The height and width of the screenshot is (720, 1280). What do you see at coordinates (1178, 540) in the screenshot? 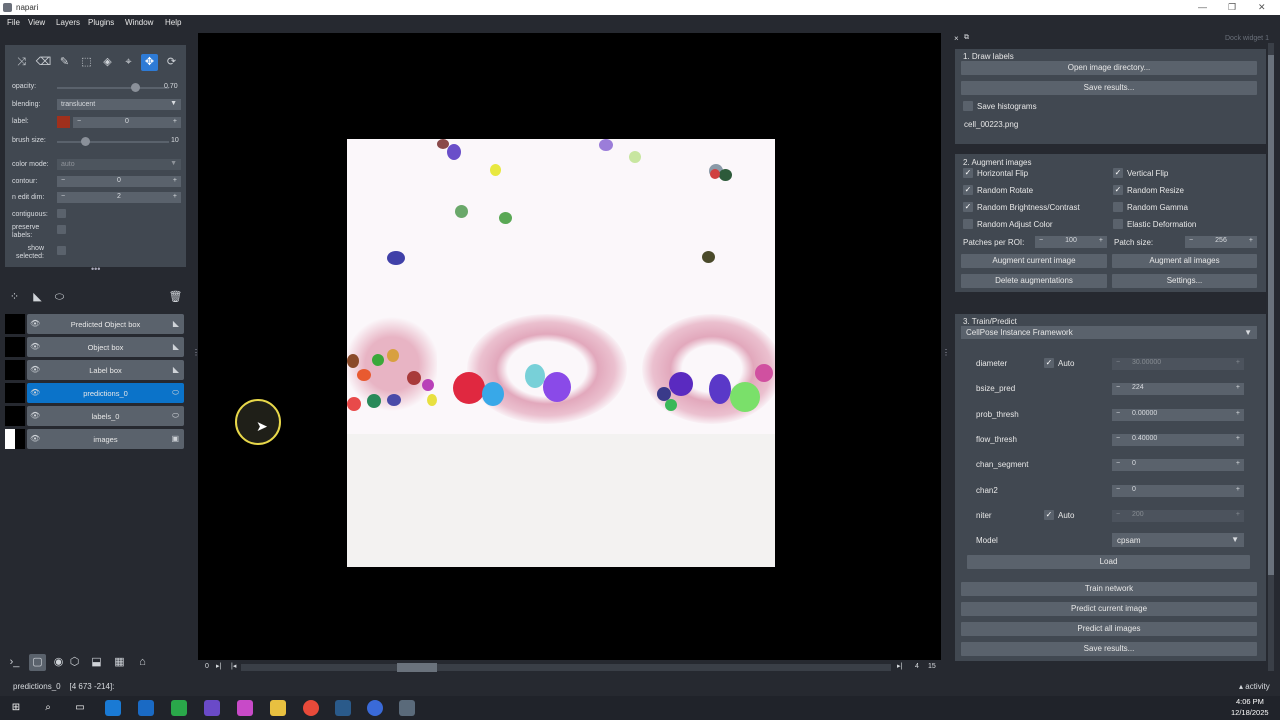
I see `model-select: cpsam ▼` at bounding box center [1178, 540].